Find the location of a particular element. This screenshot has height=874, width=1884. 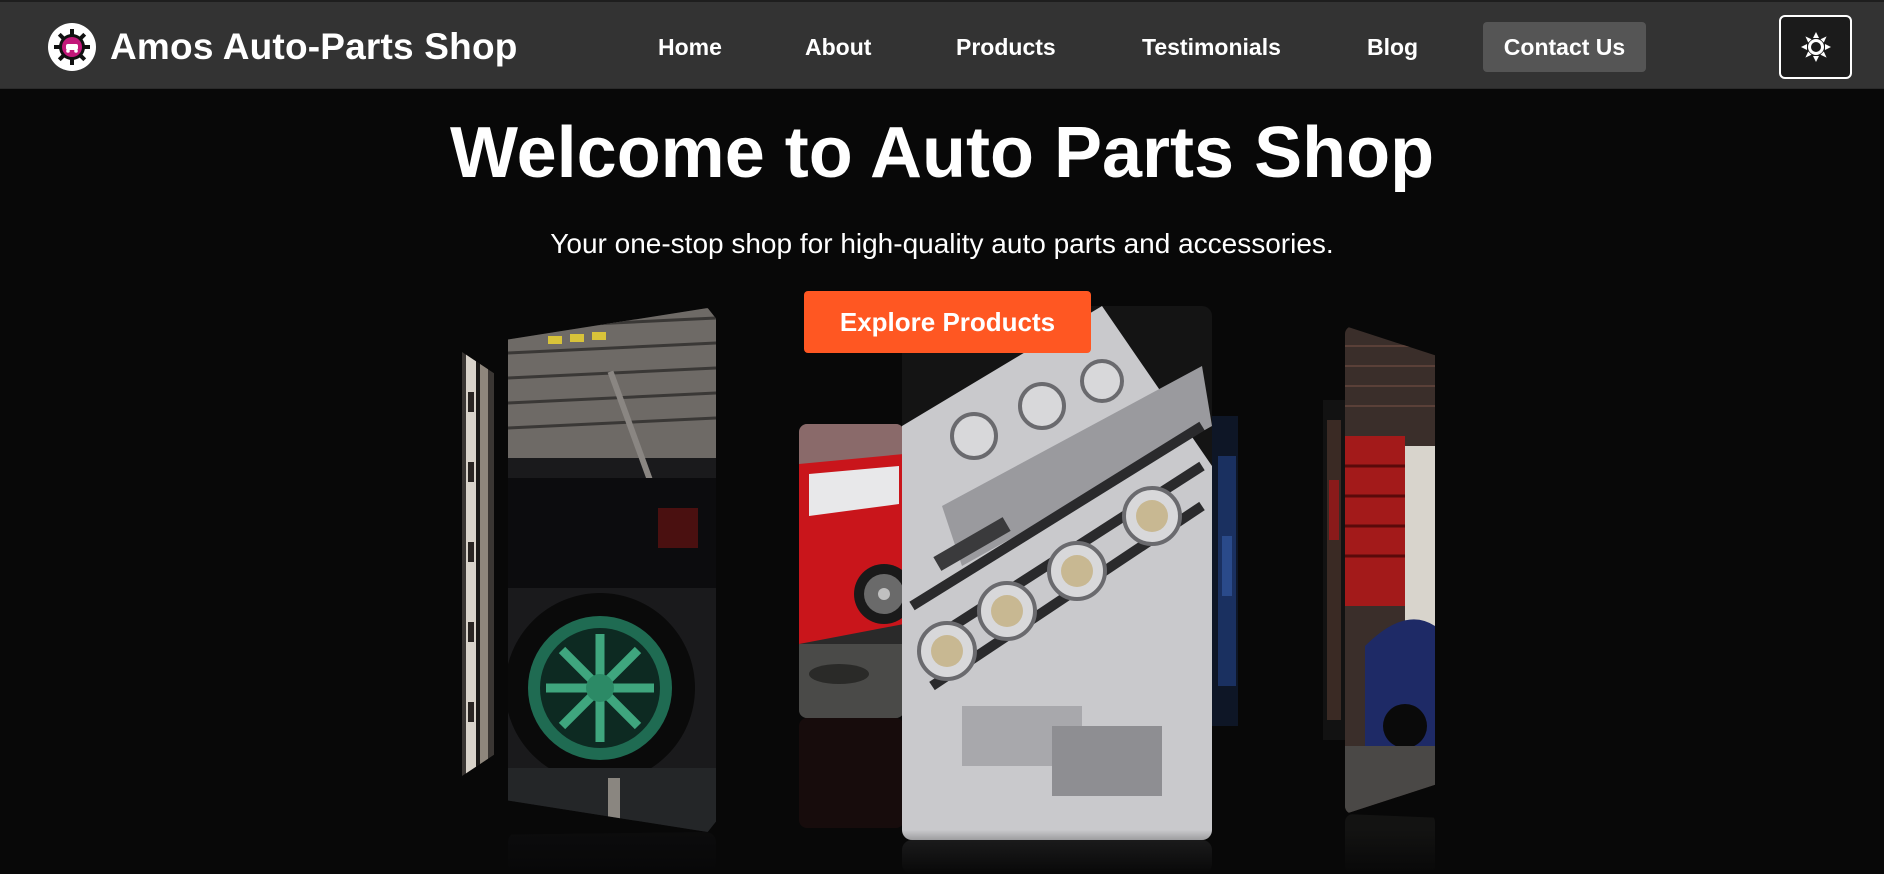

carousel-image-garage-interior is located at coordinates (1390, 570).